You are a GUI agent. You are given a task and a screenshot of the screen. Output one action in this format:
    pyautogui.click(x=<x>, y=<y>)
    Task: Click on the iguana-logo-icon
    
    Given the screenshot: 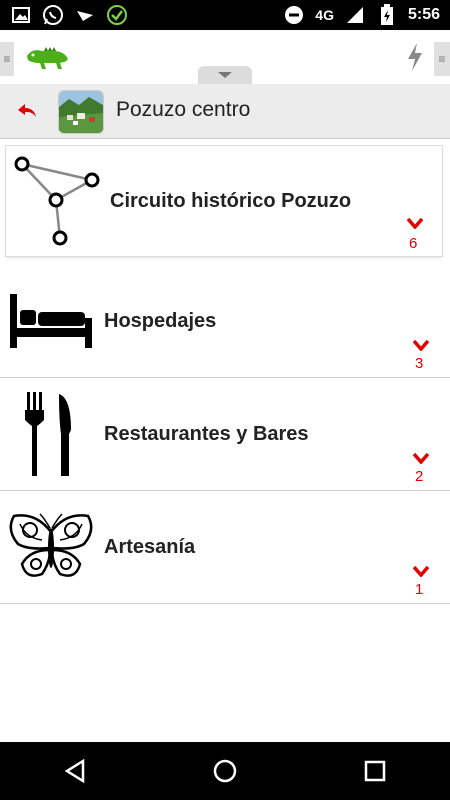 What is the action you would take?
    pyautogui.click(x=47, y=59)
    